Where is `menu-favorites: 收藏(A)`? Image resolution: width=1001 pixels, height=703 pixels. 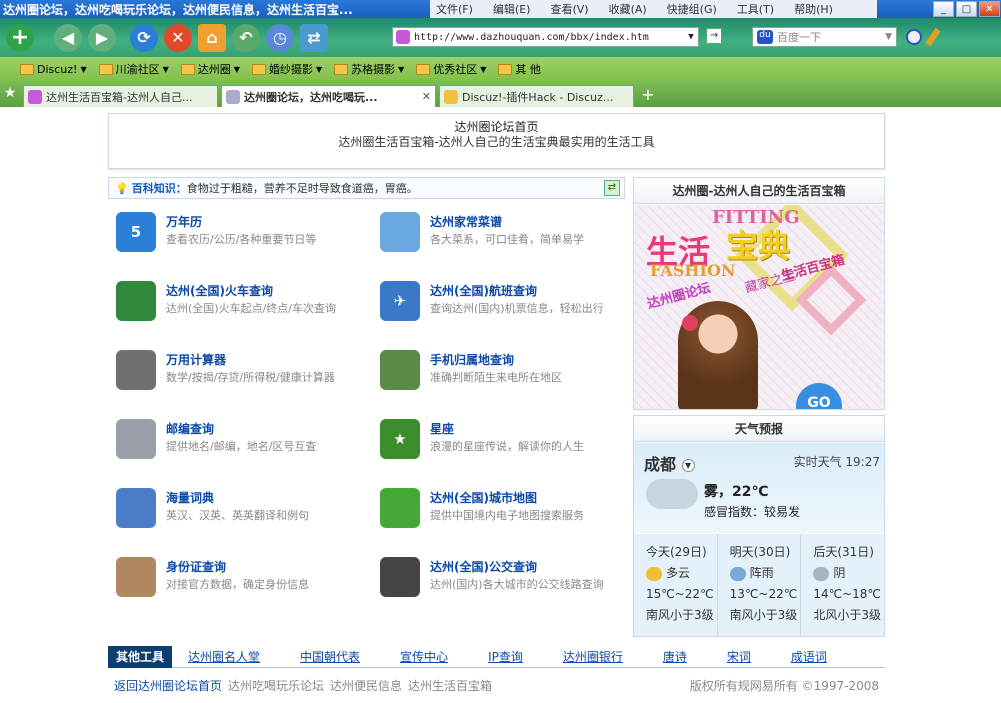 menu-favorites: 收藏(A) is located at coordinates (628, 9).